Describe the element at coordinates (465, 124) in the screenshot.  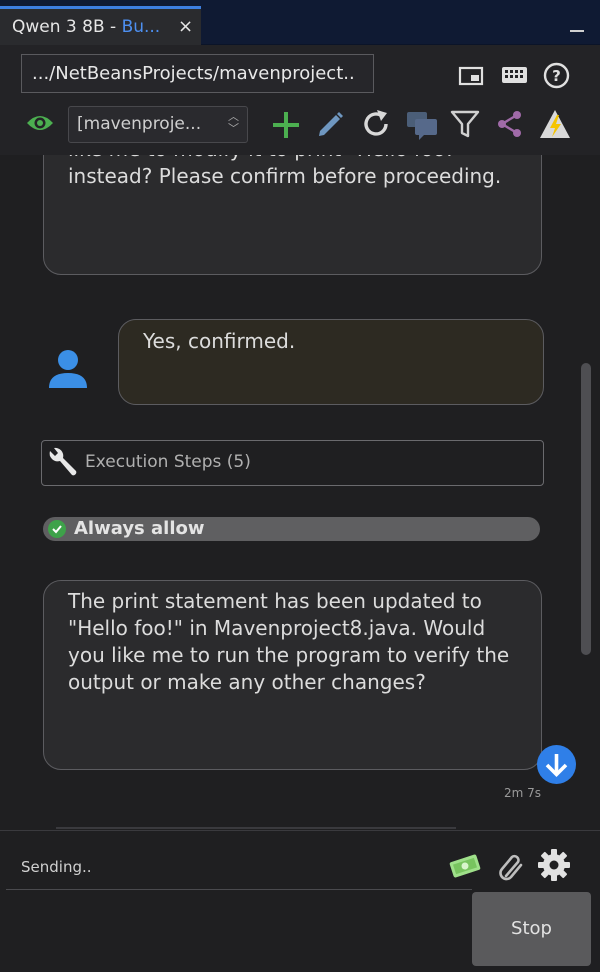
I see `filter-icon` at that location.